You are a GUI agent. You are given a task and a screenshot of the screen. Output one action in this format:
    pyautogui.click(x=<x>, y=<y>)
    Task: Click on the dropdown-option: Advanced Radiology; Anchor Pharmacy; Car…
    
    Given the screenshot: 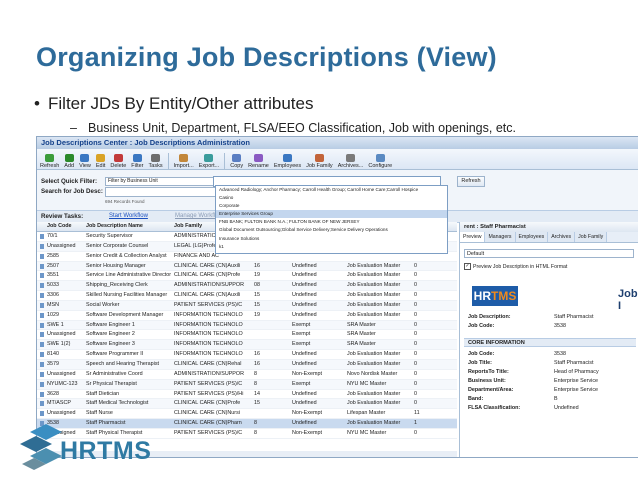 What is the action you would take?
    pyautogui.click(x=331, y=190)
    